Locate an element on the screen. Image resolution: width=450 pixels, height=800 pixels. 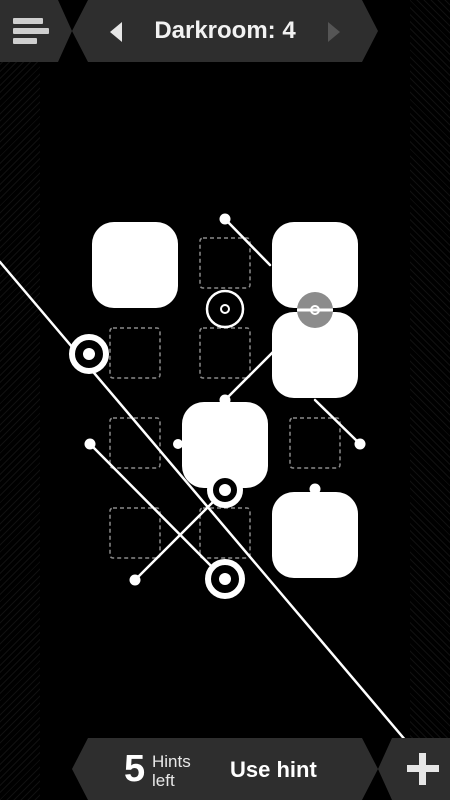
use-hint-button: Use hint is located at coordinates (273, 770).